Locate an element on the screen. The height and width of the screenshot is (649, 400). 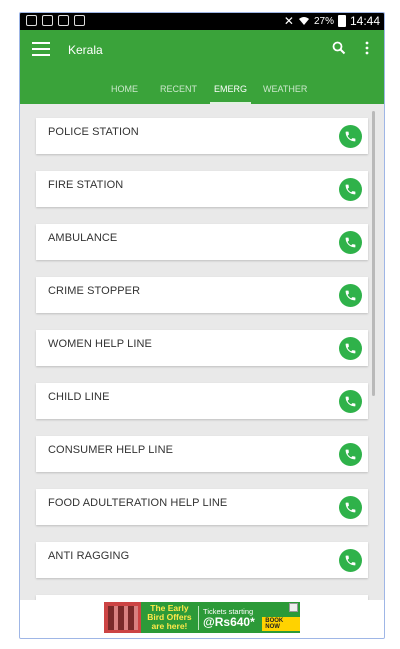
tab-label: EMERG is located at coordinates (231, 89).